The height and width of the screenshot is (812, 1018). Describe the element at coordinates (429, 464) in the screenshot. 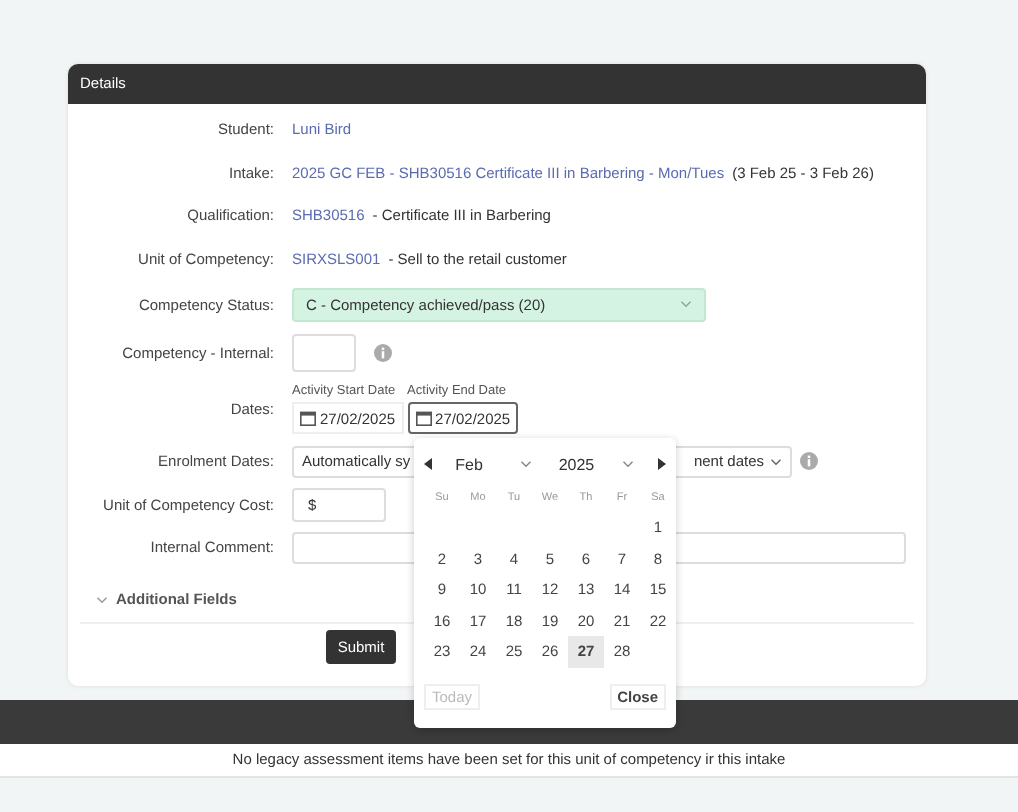

I see `previous-icon` at that location.